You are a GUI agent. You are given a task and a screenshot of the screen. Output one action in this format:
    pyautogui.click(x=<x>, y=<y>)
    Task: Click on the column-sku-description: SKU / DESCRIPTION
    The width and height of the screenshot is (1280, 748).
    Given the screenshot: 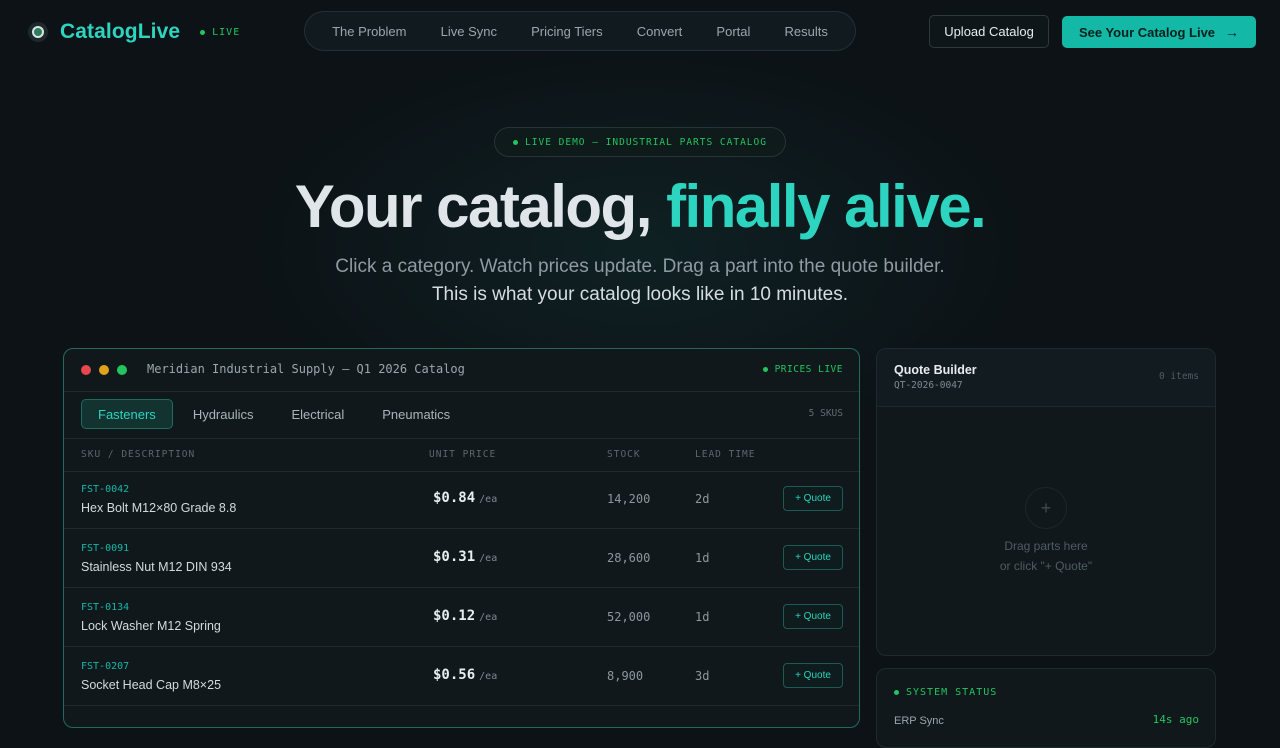 What is the action you would take?
    pyautogui.click(x=138, y=454)
    